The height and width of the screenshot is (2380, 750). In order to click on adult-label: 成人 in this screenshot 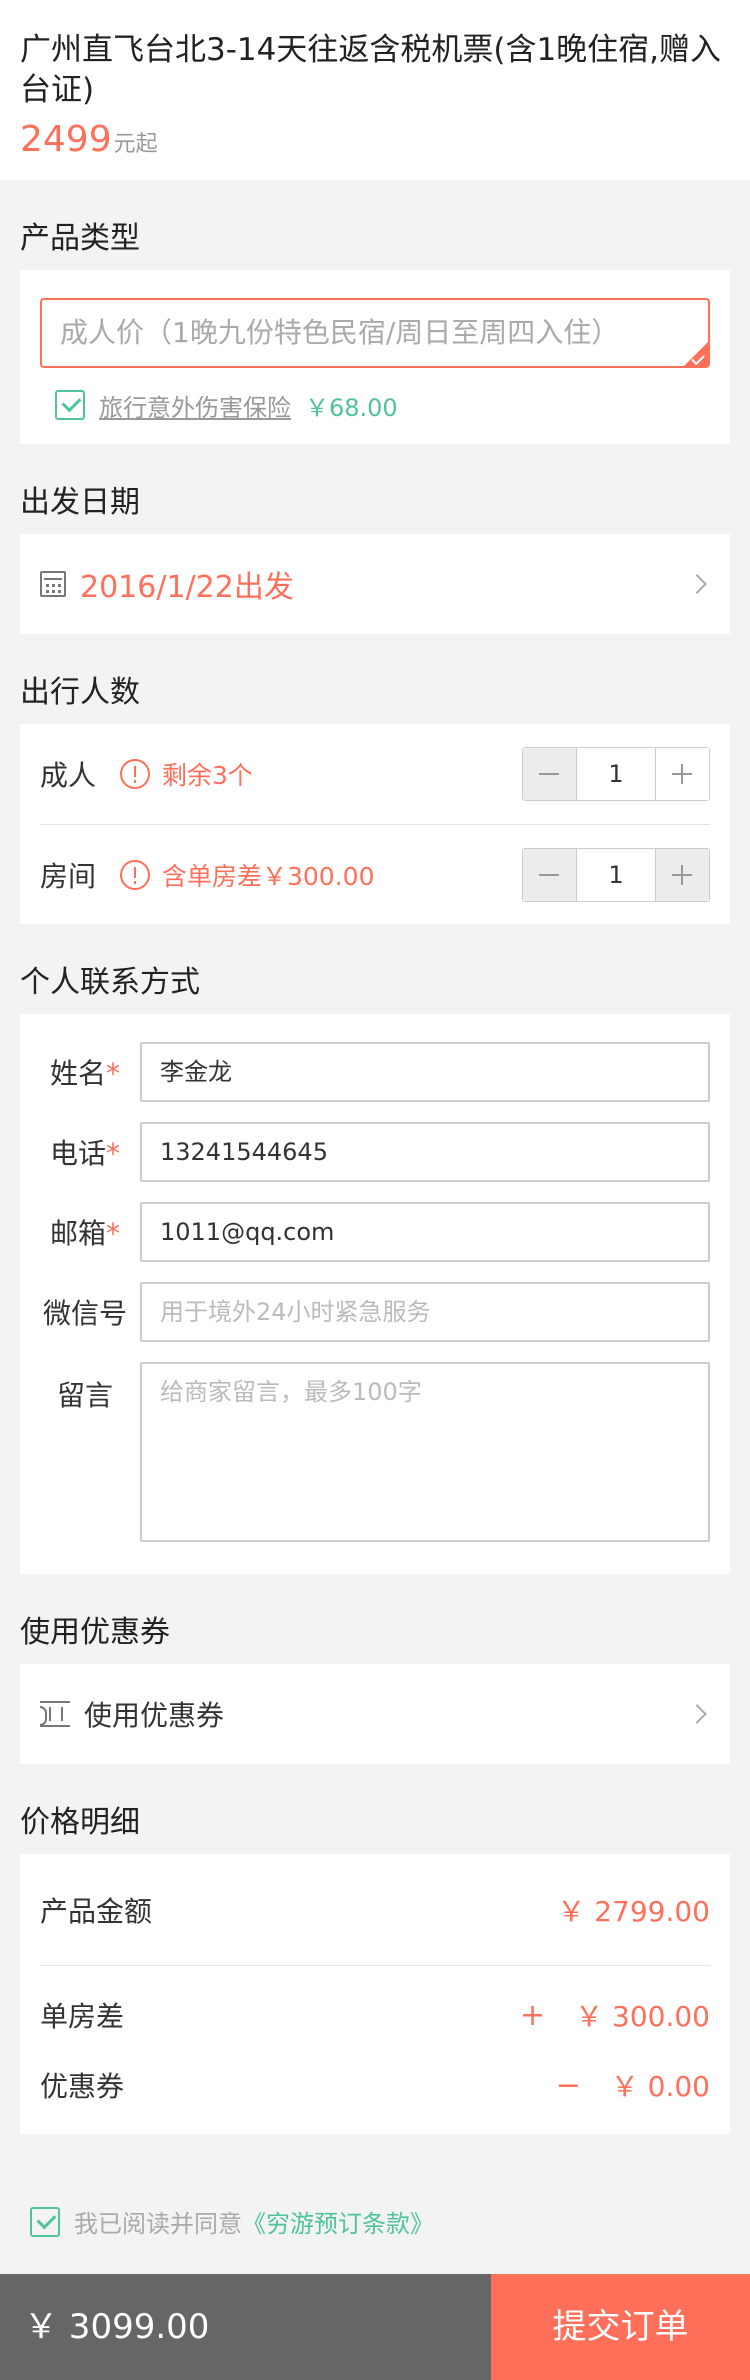, I will do `click(68, 775)`.